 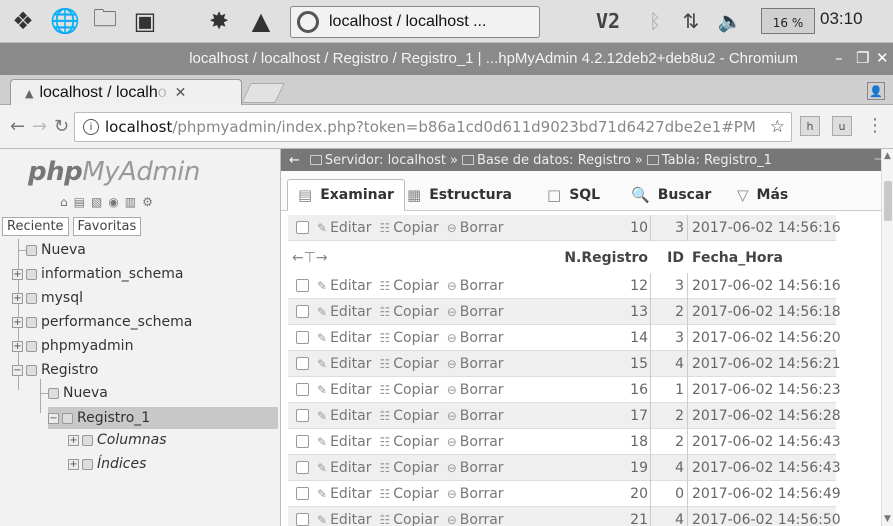 I want to click on tree-item-registro-new: Nueva, so click(x=78, y=393).